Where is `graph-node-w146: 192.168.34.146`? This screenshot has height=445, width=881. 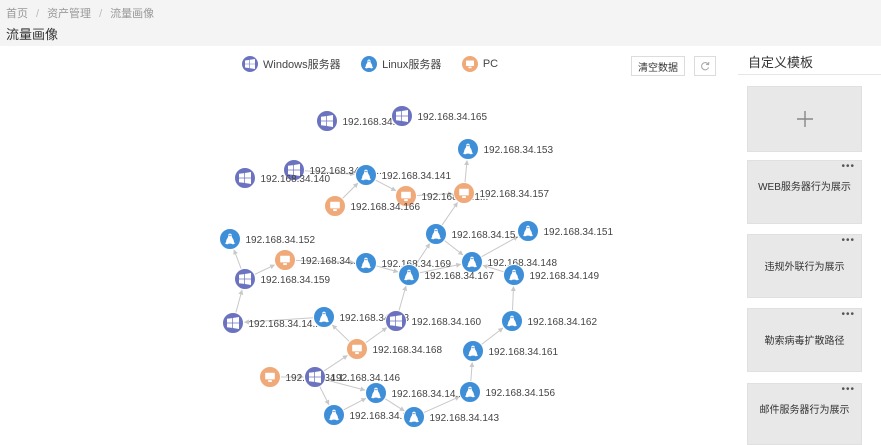
graph-node-w146: 192.168.34.146 is located at coordinates (352, 377).